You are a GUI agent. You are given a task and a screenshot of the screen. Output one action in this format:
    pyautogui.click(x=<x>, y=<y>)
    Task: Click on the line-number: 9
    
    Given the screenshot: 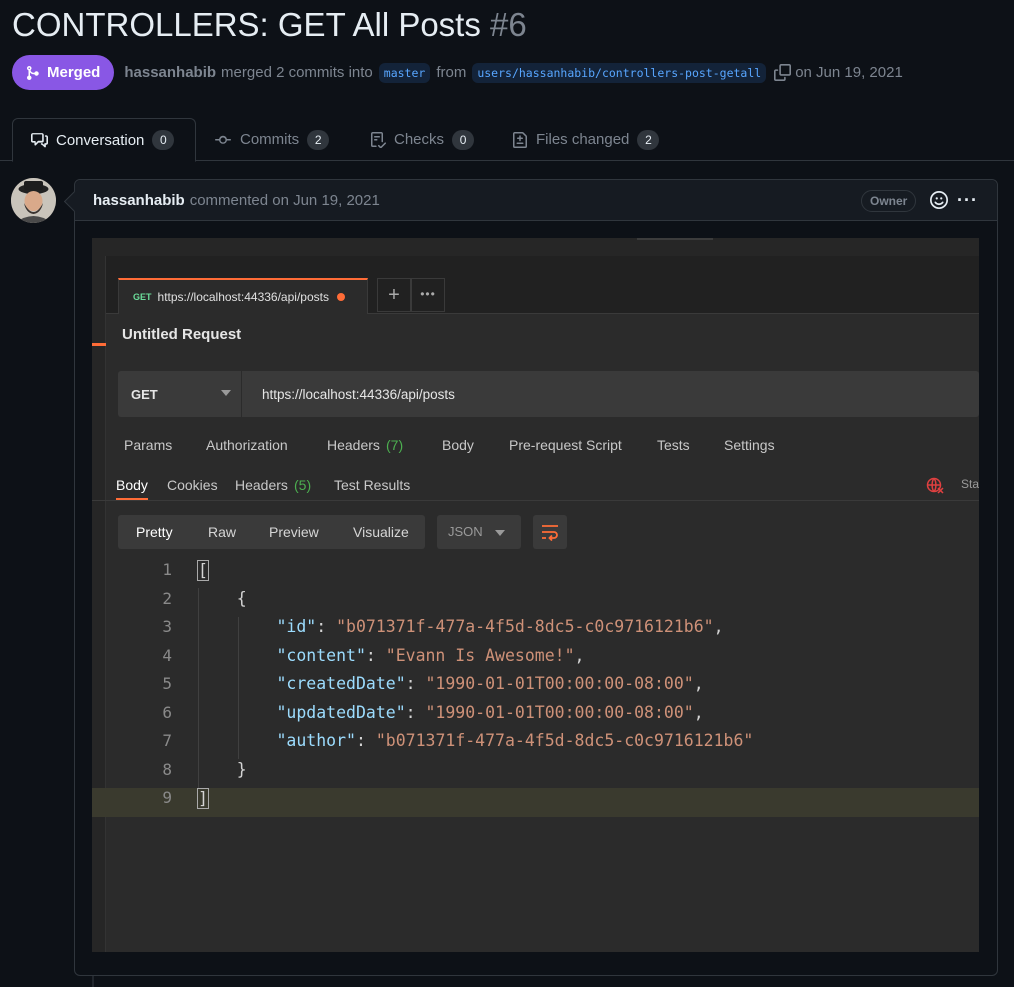 What is the action you would take?
    pyautogui.click(x=167, y=797)
    